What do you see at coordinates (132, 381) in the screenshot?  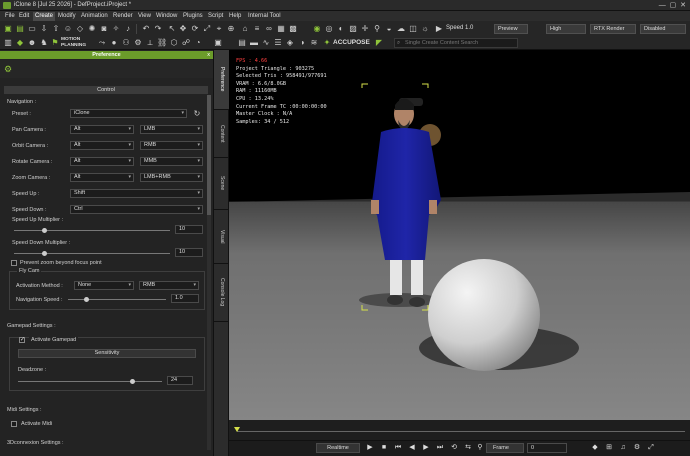 I see `deadzone-knob` at bounding box center [132, 381].